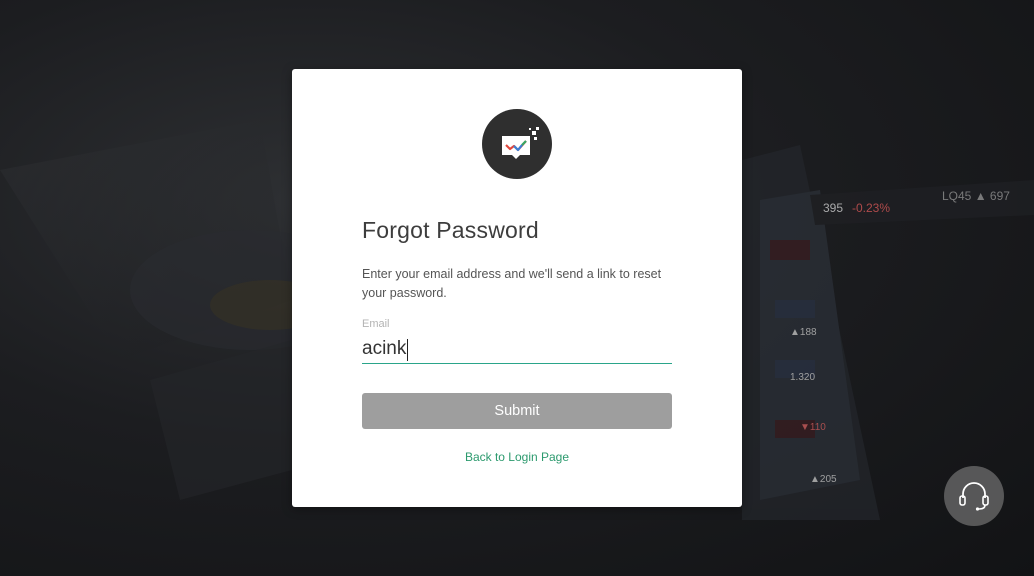  I want to click on email-input, so click(517, 349).